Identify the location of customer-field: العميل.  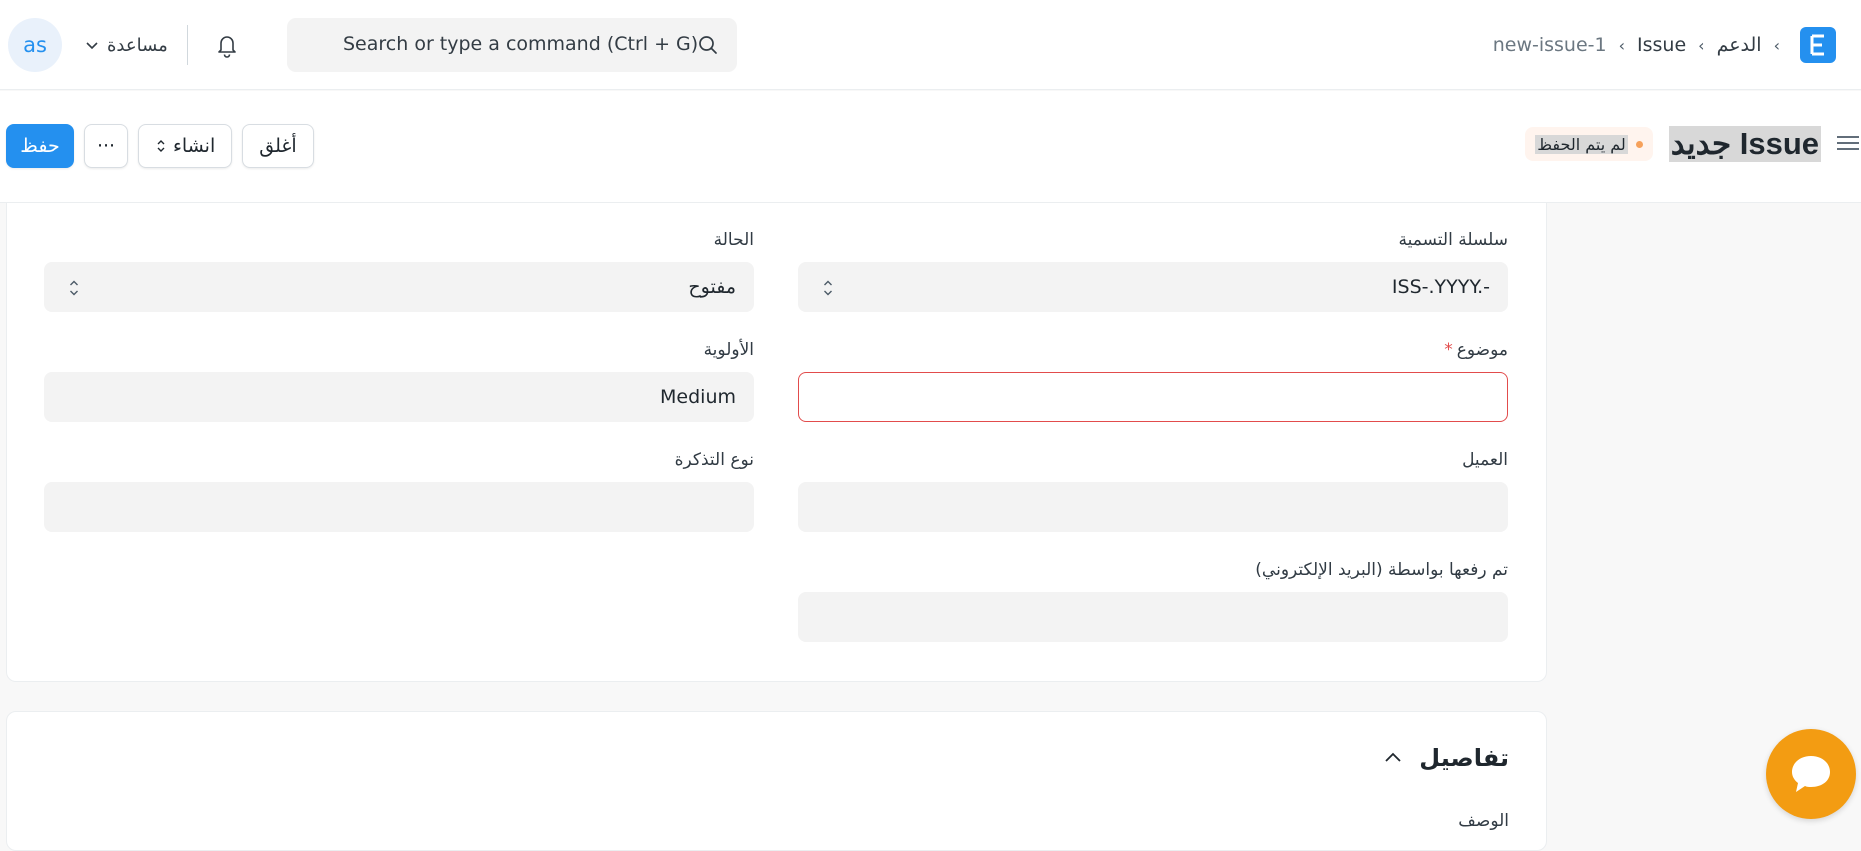
(1153, 490).